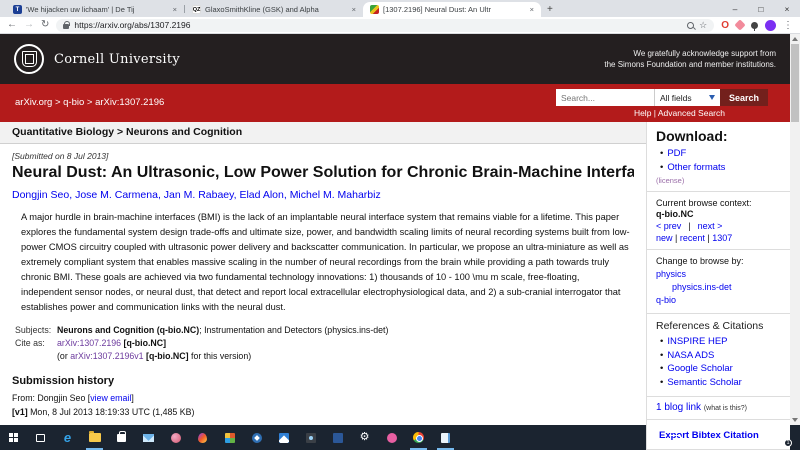 Image resolution: width=800 pixels, height=450 pixels. I want to click on paint-button, so click(175, 437).